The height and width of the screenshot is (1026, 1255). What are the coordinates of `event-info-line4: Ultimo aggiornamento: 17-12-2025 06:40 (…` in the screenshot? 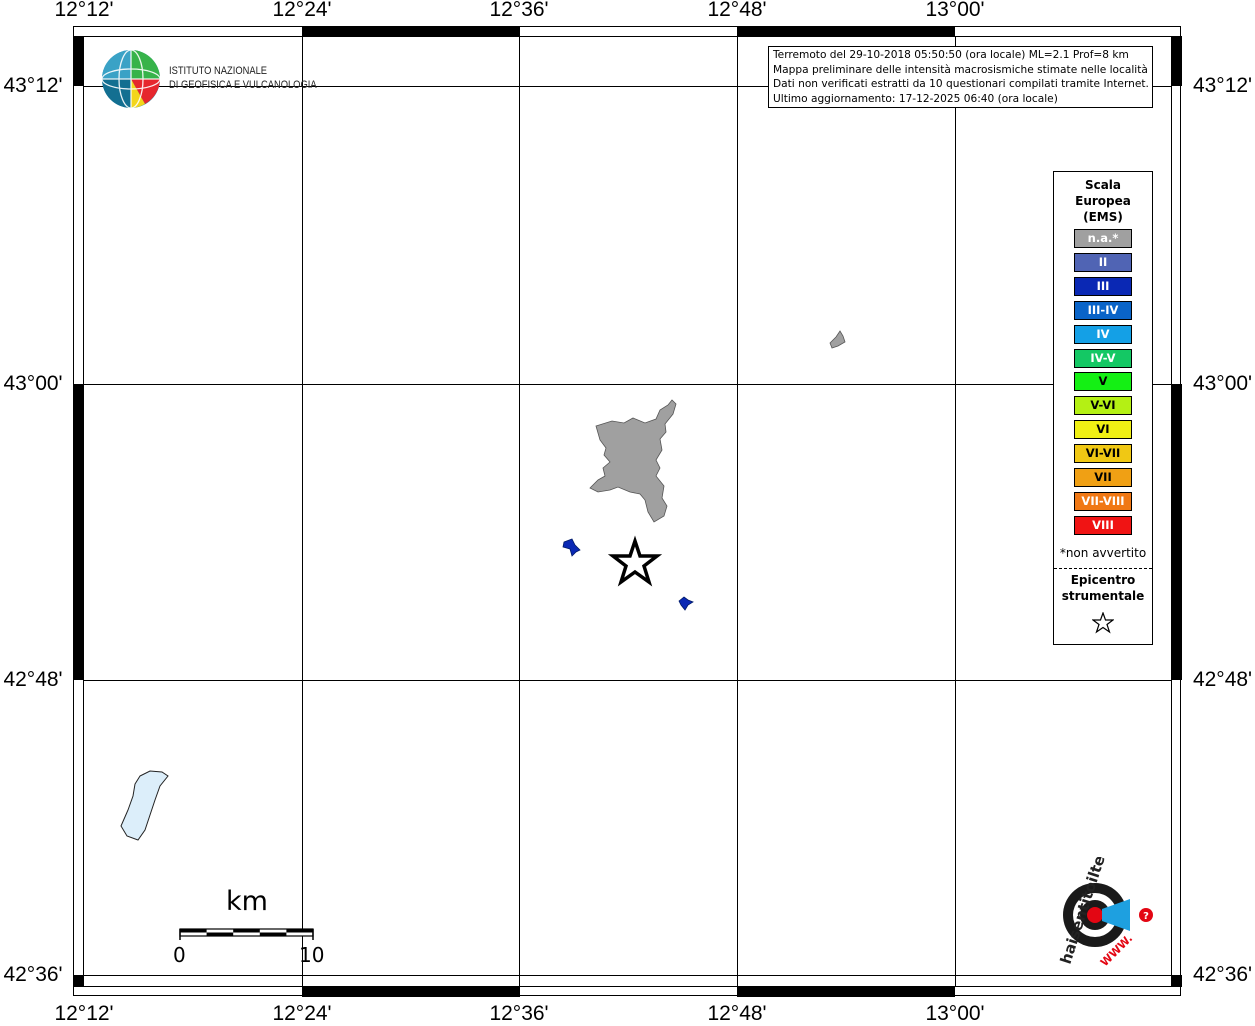 It's located at (915, 98).